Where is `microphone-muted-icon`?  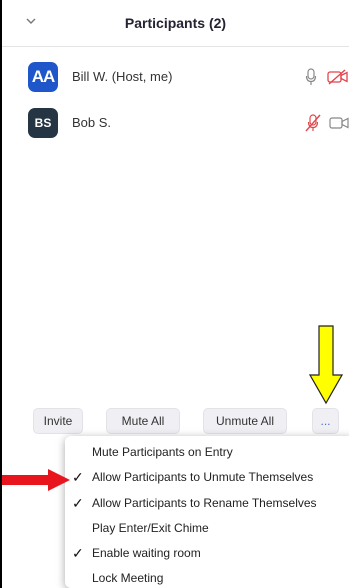 microphone-muted-icon is located at coordinates (313, 123).